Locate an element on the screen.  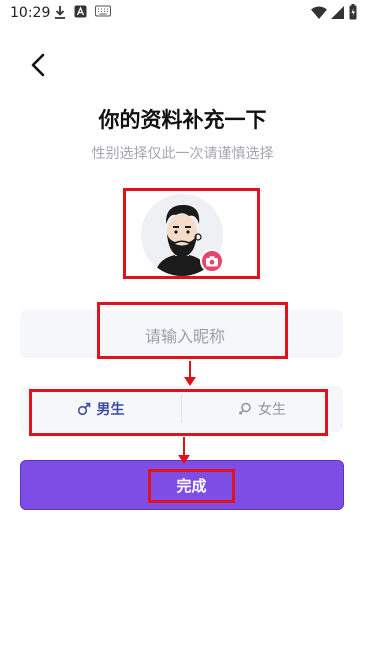
status-time: 10:29 is located at coordinates (30, 13).